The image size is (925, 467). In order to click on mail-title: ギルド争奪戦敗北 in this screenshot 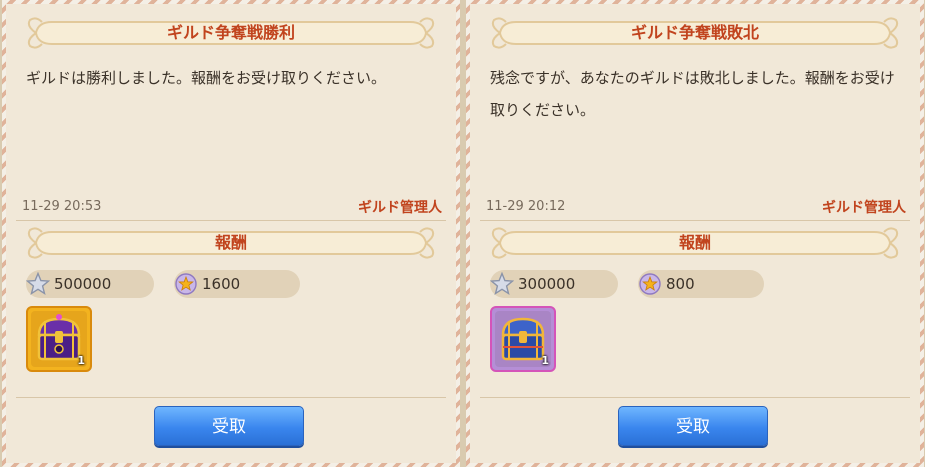, I will do `click(694, 32)`.